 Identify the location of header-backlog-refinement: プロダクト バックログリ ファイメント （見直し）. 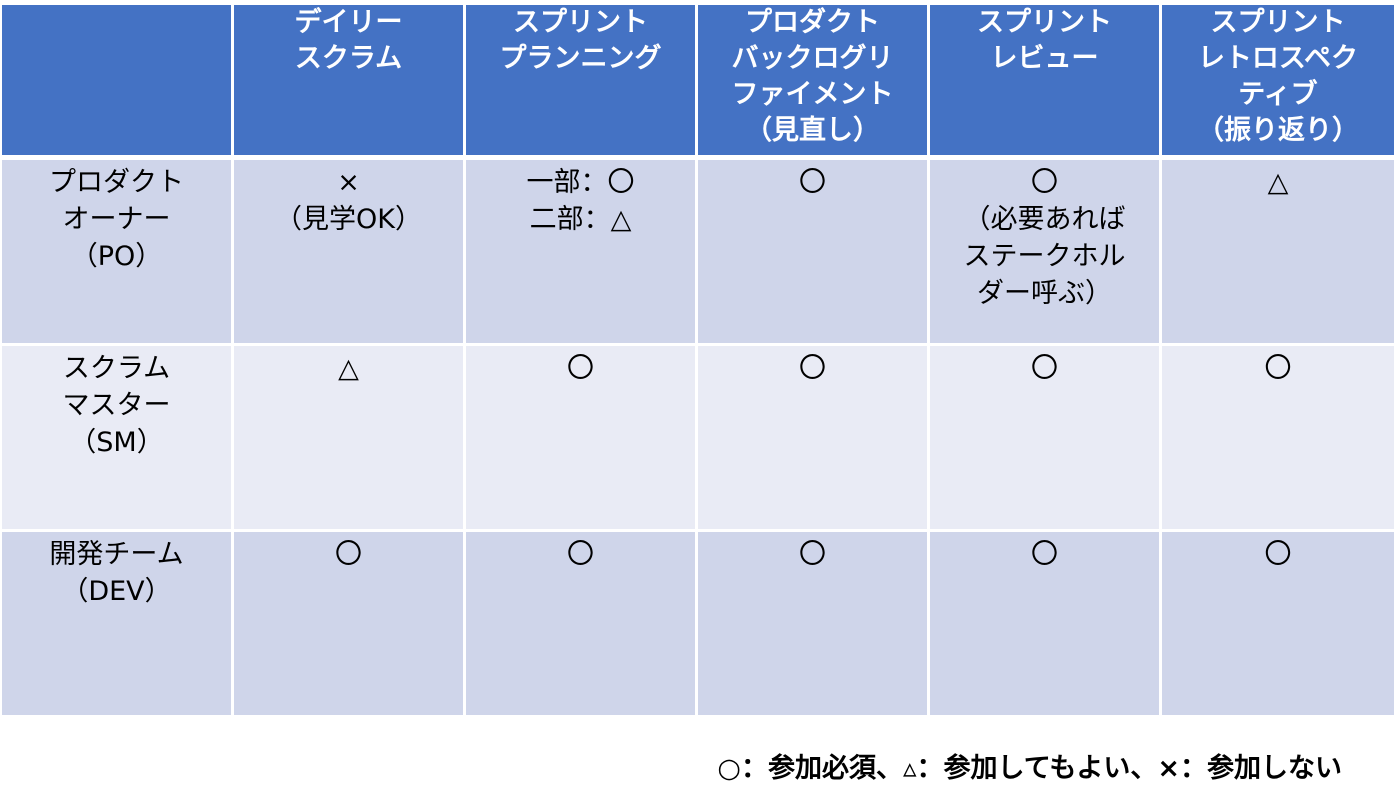
(814, 82).